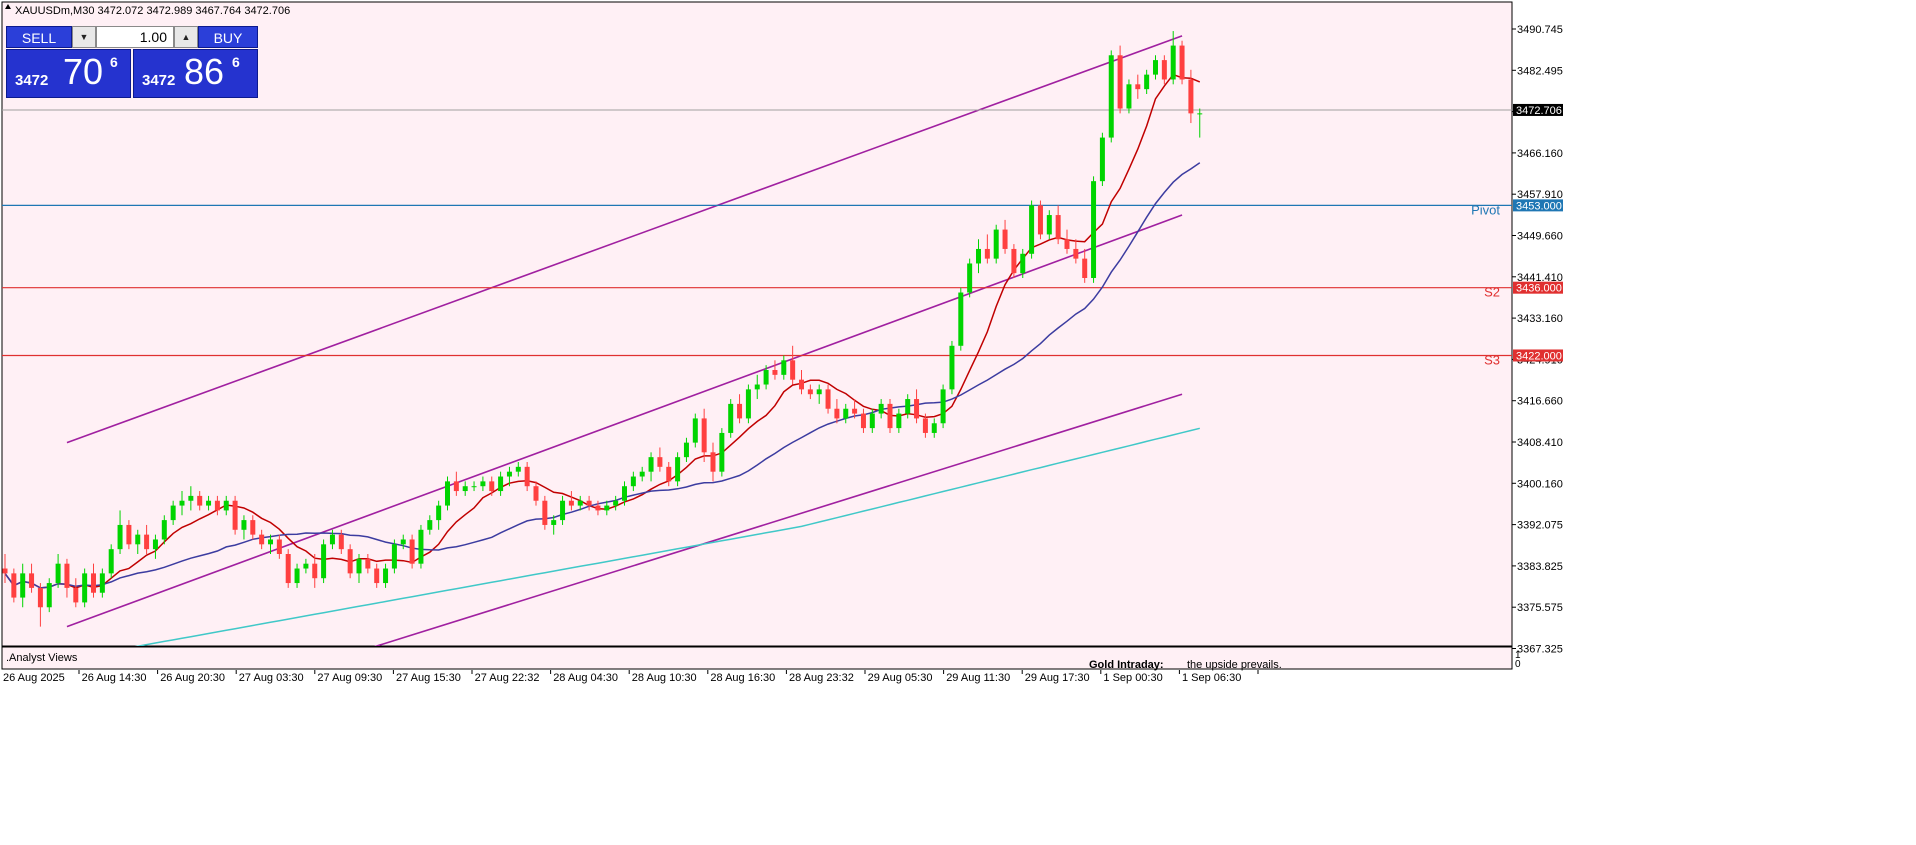 This screenshot has width=1916, height=845. Describe the element at coordinates (1540, 567) in the screenshot. I see `price-tick-label: 3383.825` at that location.